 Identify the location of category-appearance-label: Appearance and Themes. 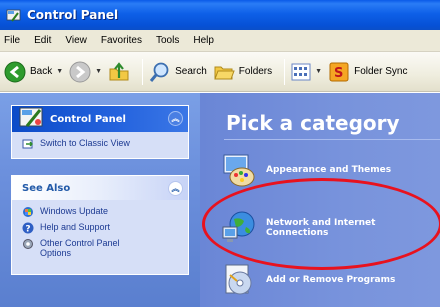
(329, 170).